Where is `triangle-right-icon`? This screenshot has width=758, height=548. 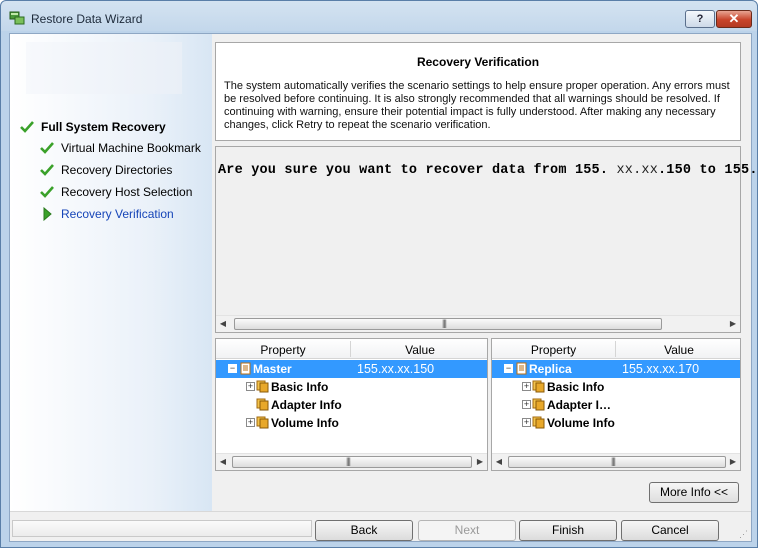 triangle-right-icon is located at coordinates (47, 214).